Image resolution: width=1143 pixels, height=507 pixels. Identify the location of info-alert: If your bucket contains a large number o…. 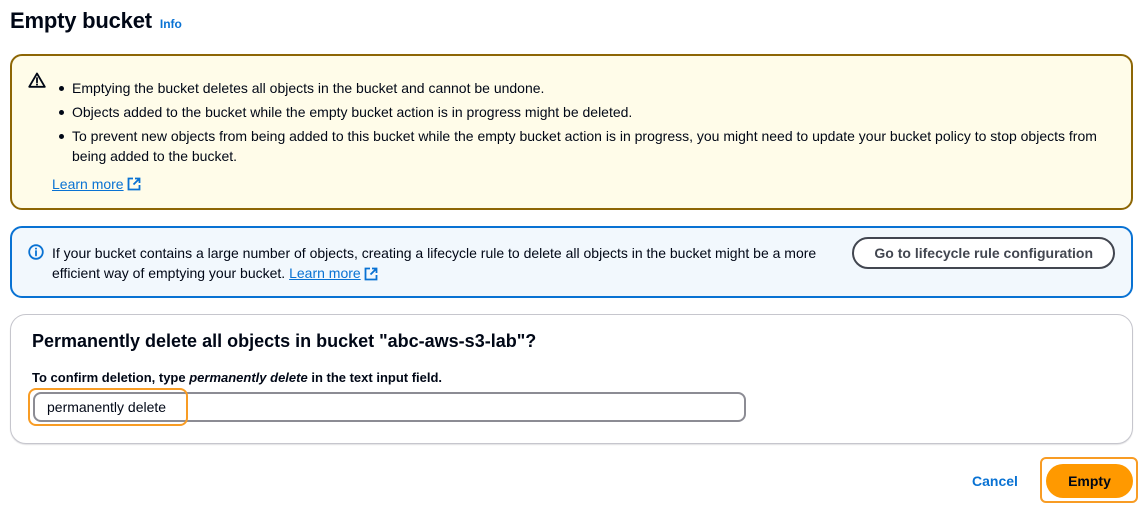
(571, 262).